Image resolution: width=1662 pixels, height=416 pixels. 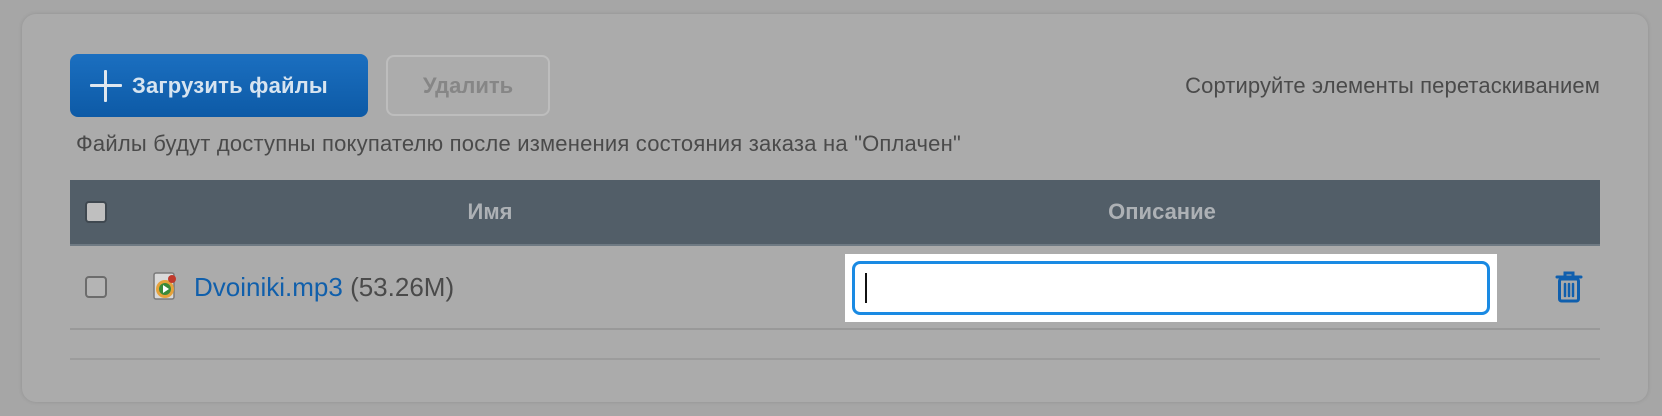 What do you see at coordinates (1162, 211) in the screenshot?
I see `column-header-description: Описание` at bounding box center [1162, 211].